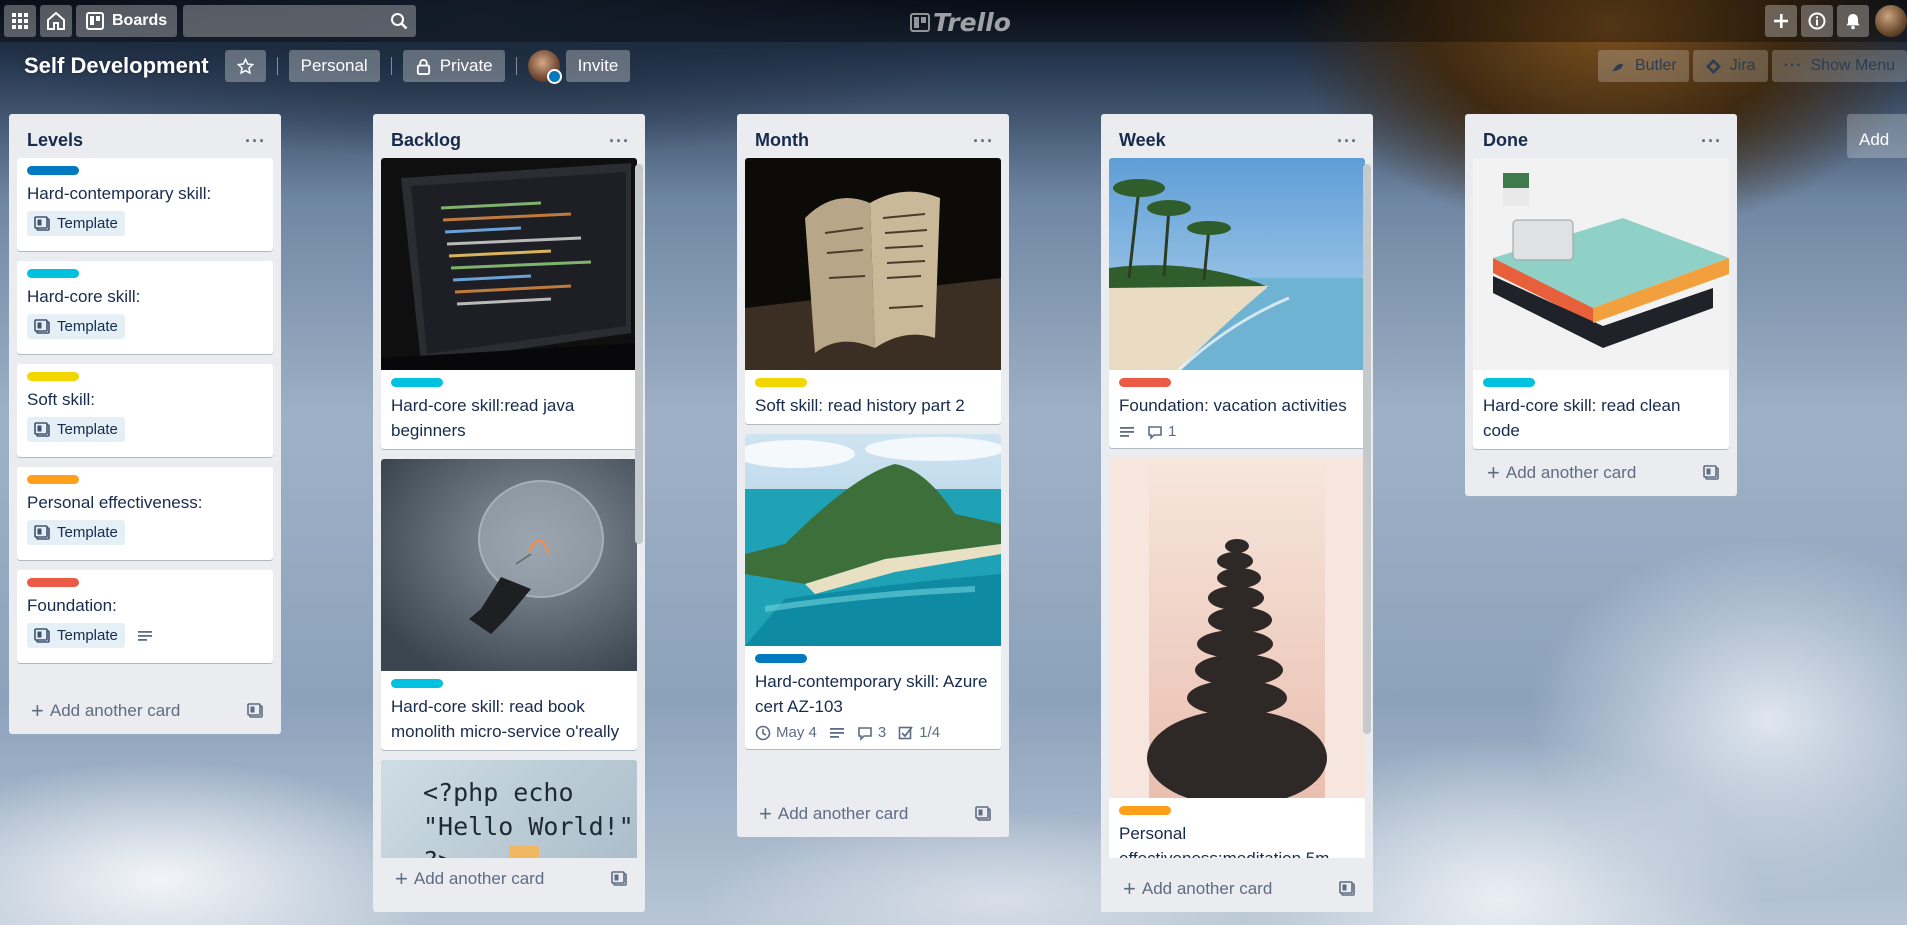 This screenshot has width=1907, height=925. What do you see at coordinates (930, 732) in the screenshot?
I see `checklist-progress: 1/4` at bounding box center [930, 732].